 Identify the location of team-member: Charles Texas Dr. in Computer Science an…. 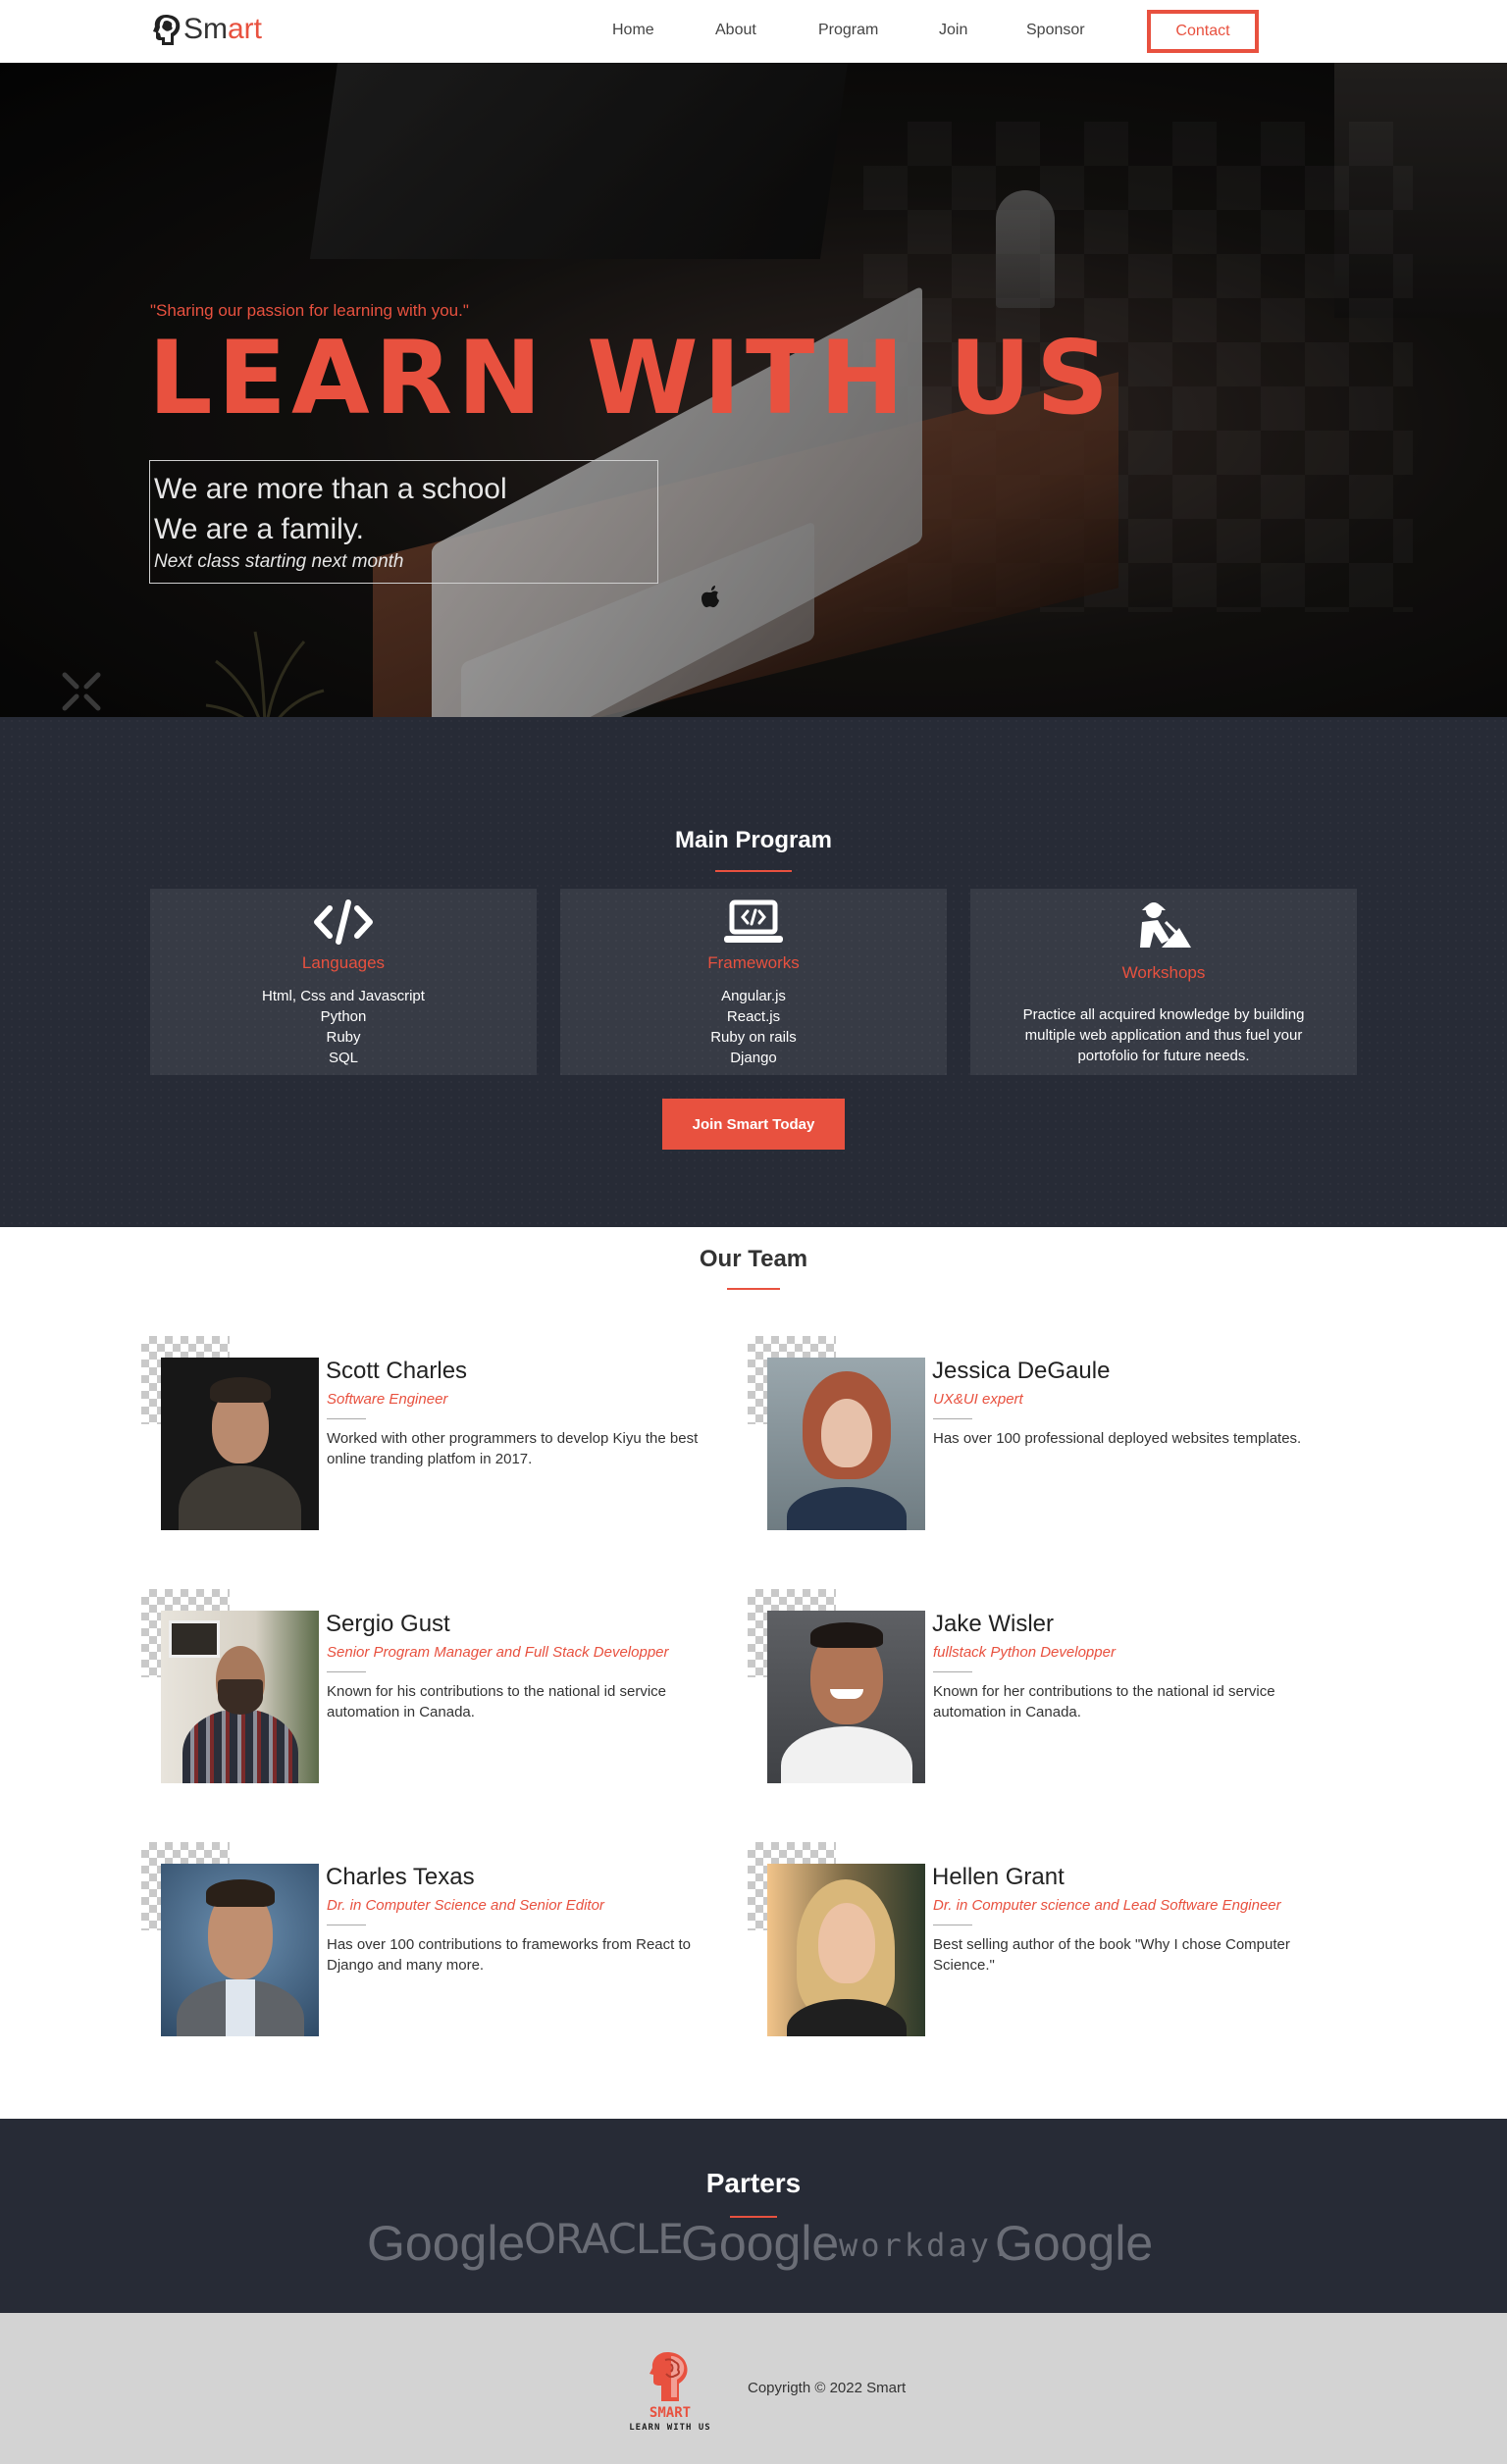
(435, 1940).